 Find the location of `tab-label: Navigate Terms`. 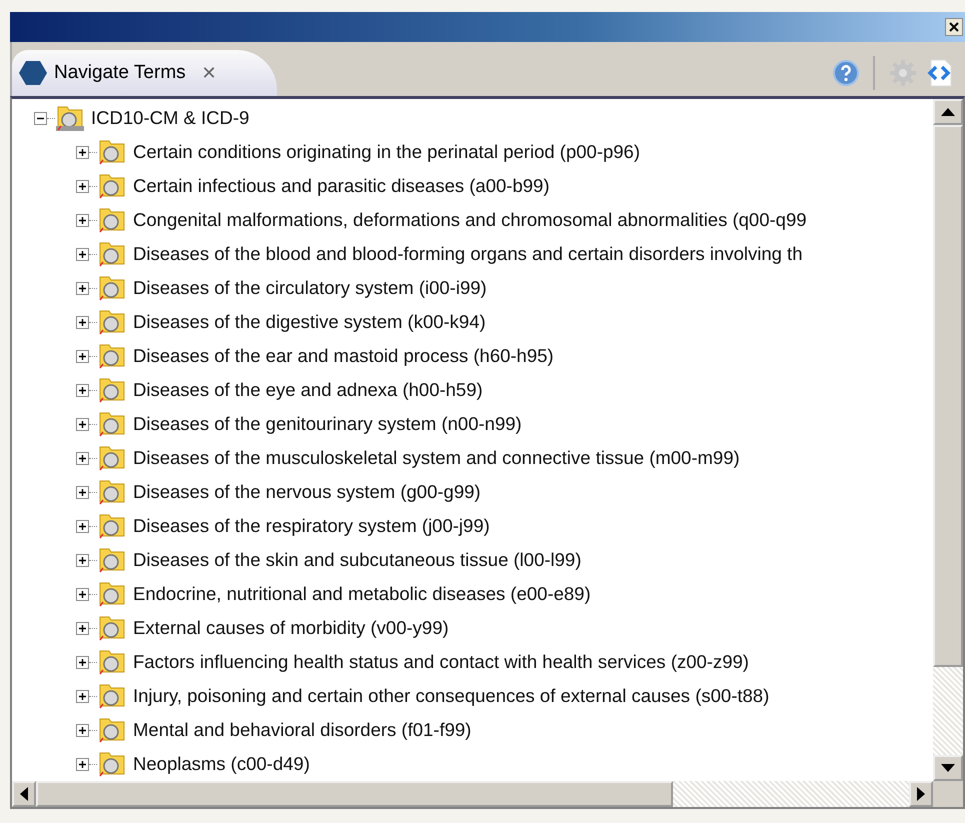

tab-label: Navigate Terms is located at coordinates (120, 73).